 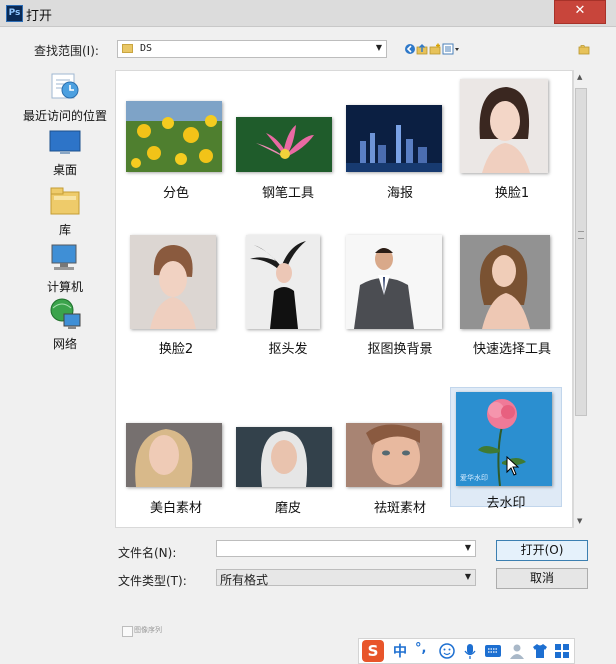 What do you see at coordinates (400, 349) in the screenshot?
I see `file-name: 抠图换背景` at bounding box center [400, 349].